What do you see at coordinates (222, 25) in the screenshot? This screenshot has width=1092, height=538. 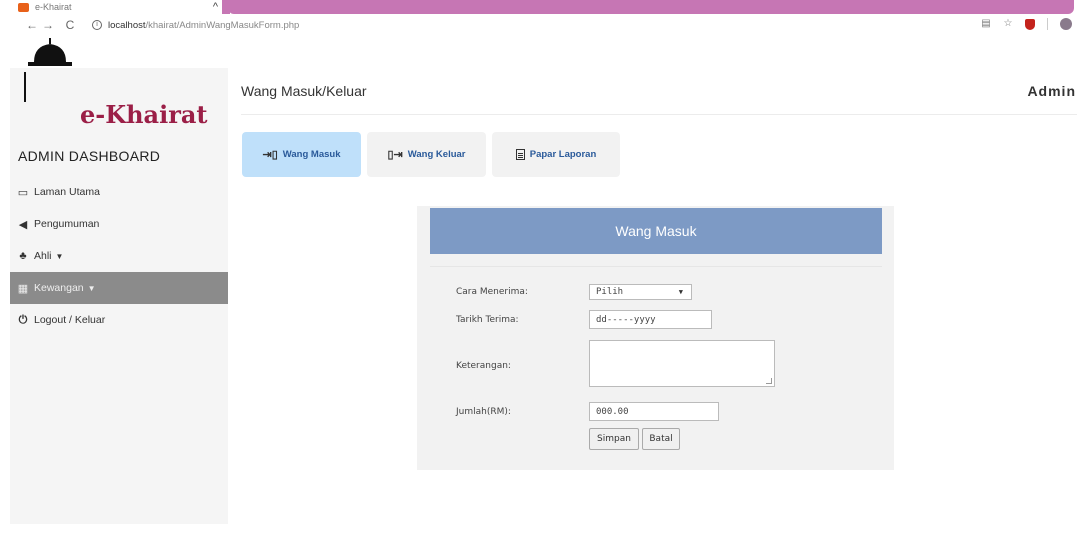 I see `url-path: /khairat/AdminWangMasukForm.php` at bounding box center [222, 25].